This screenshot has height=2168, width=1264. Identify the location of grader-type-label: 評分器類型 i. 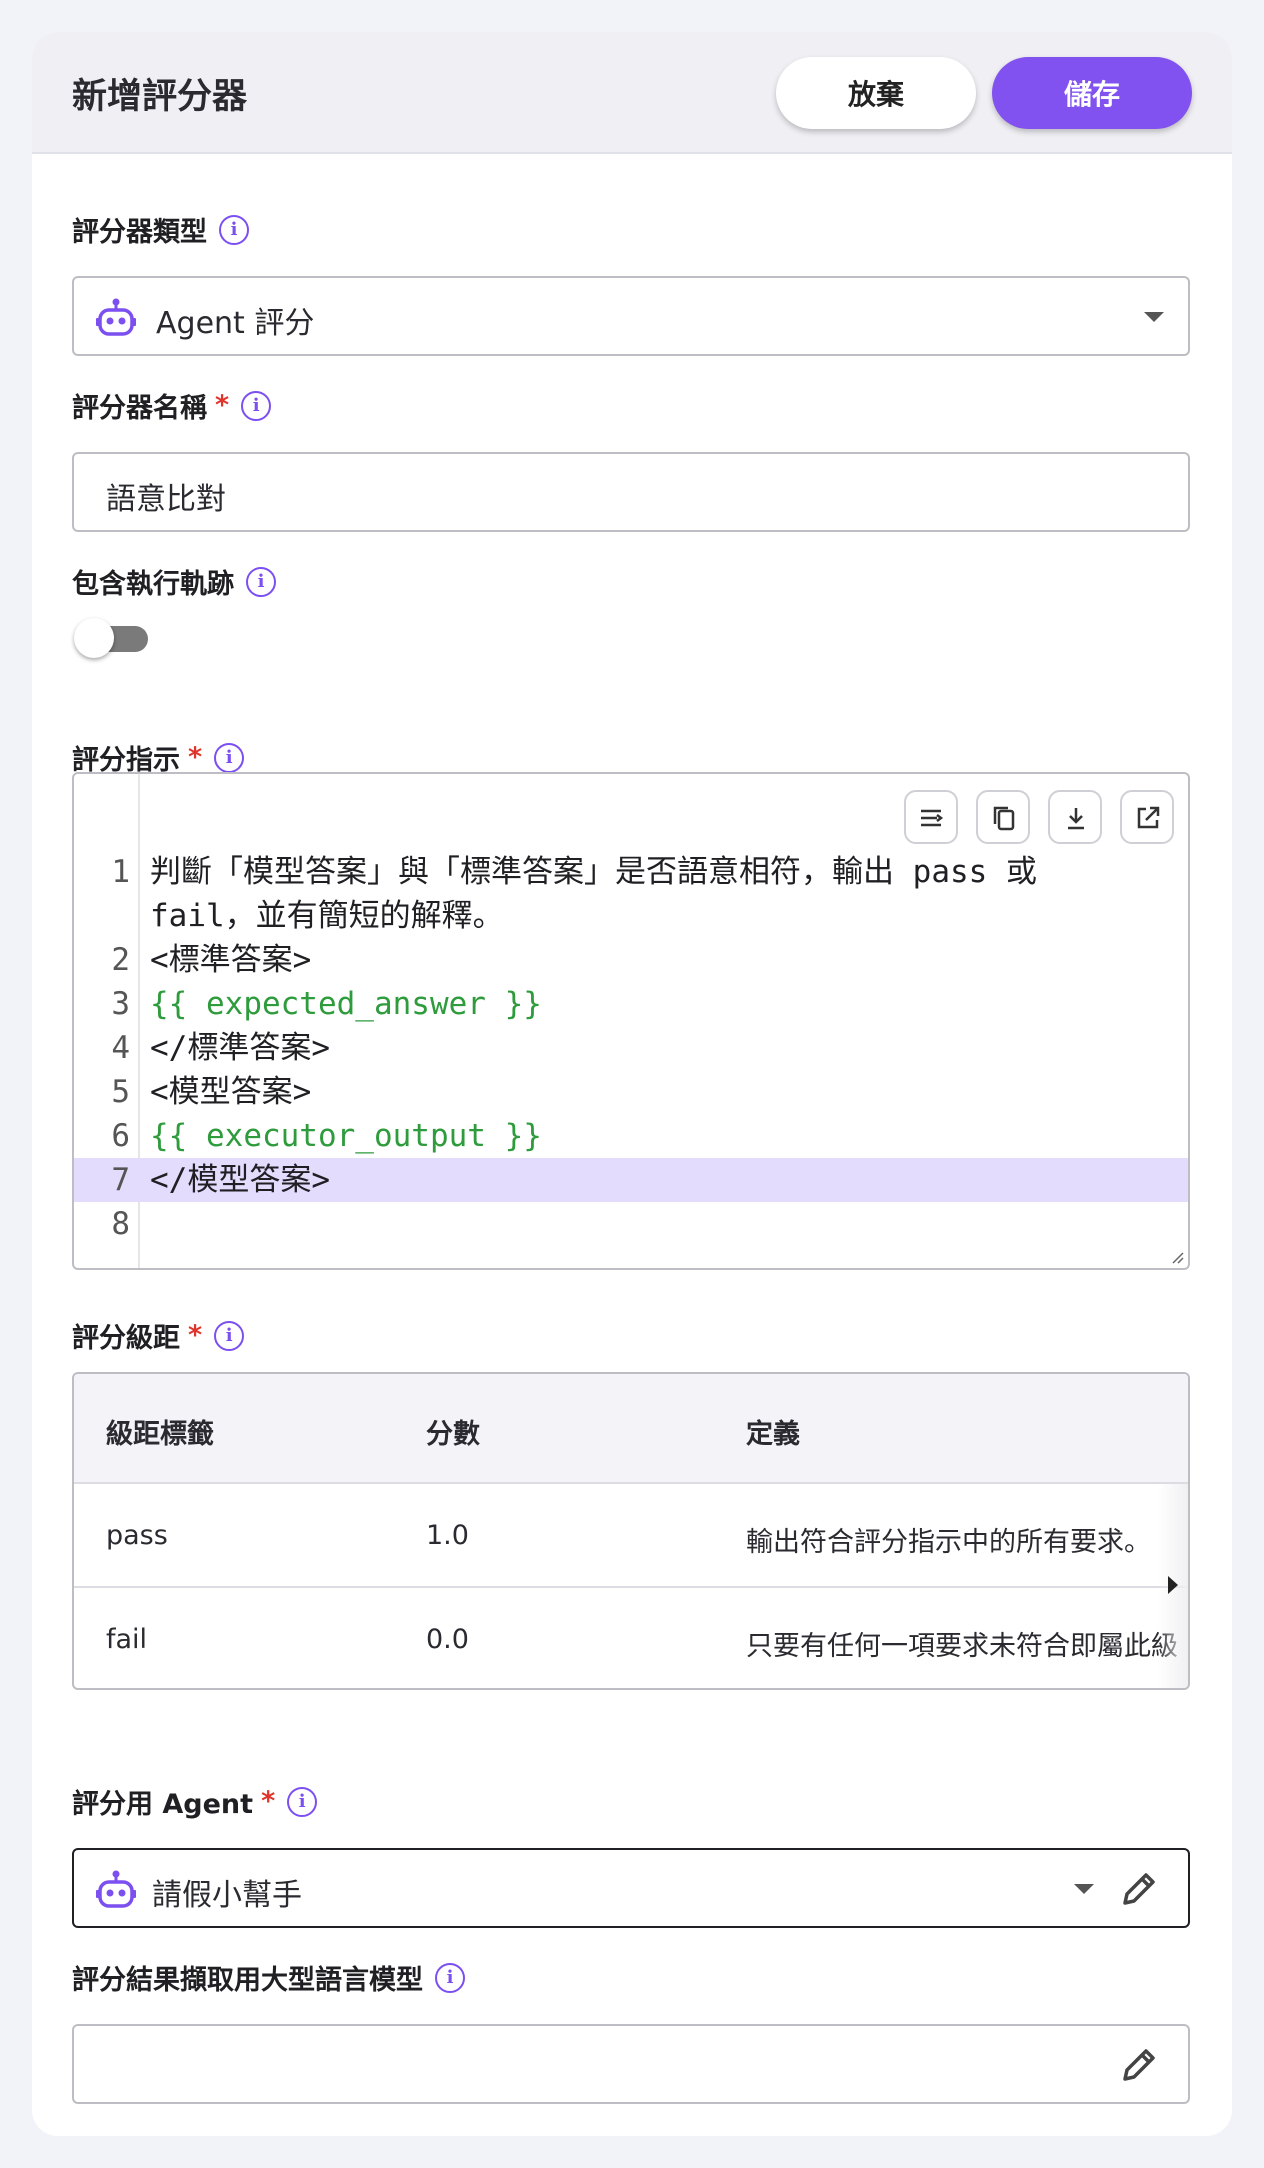
(160, 229).